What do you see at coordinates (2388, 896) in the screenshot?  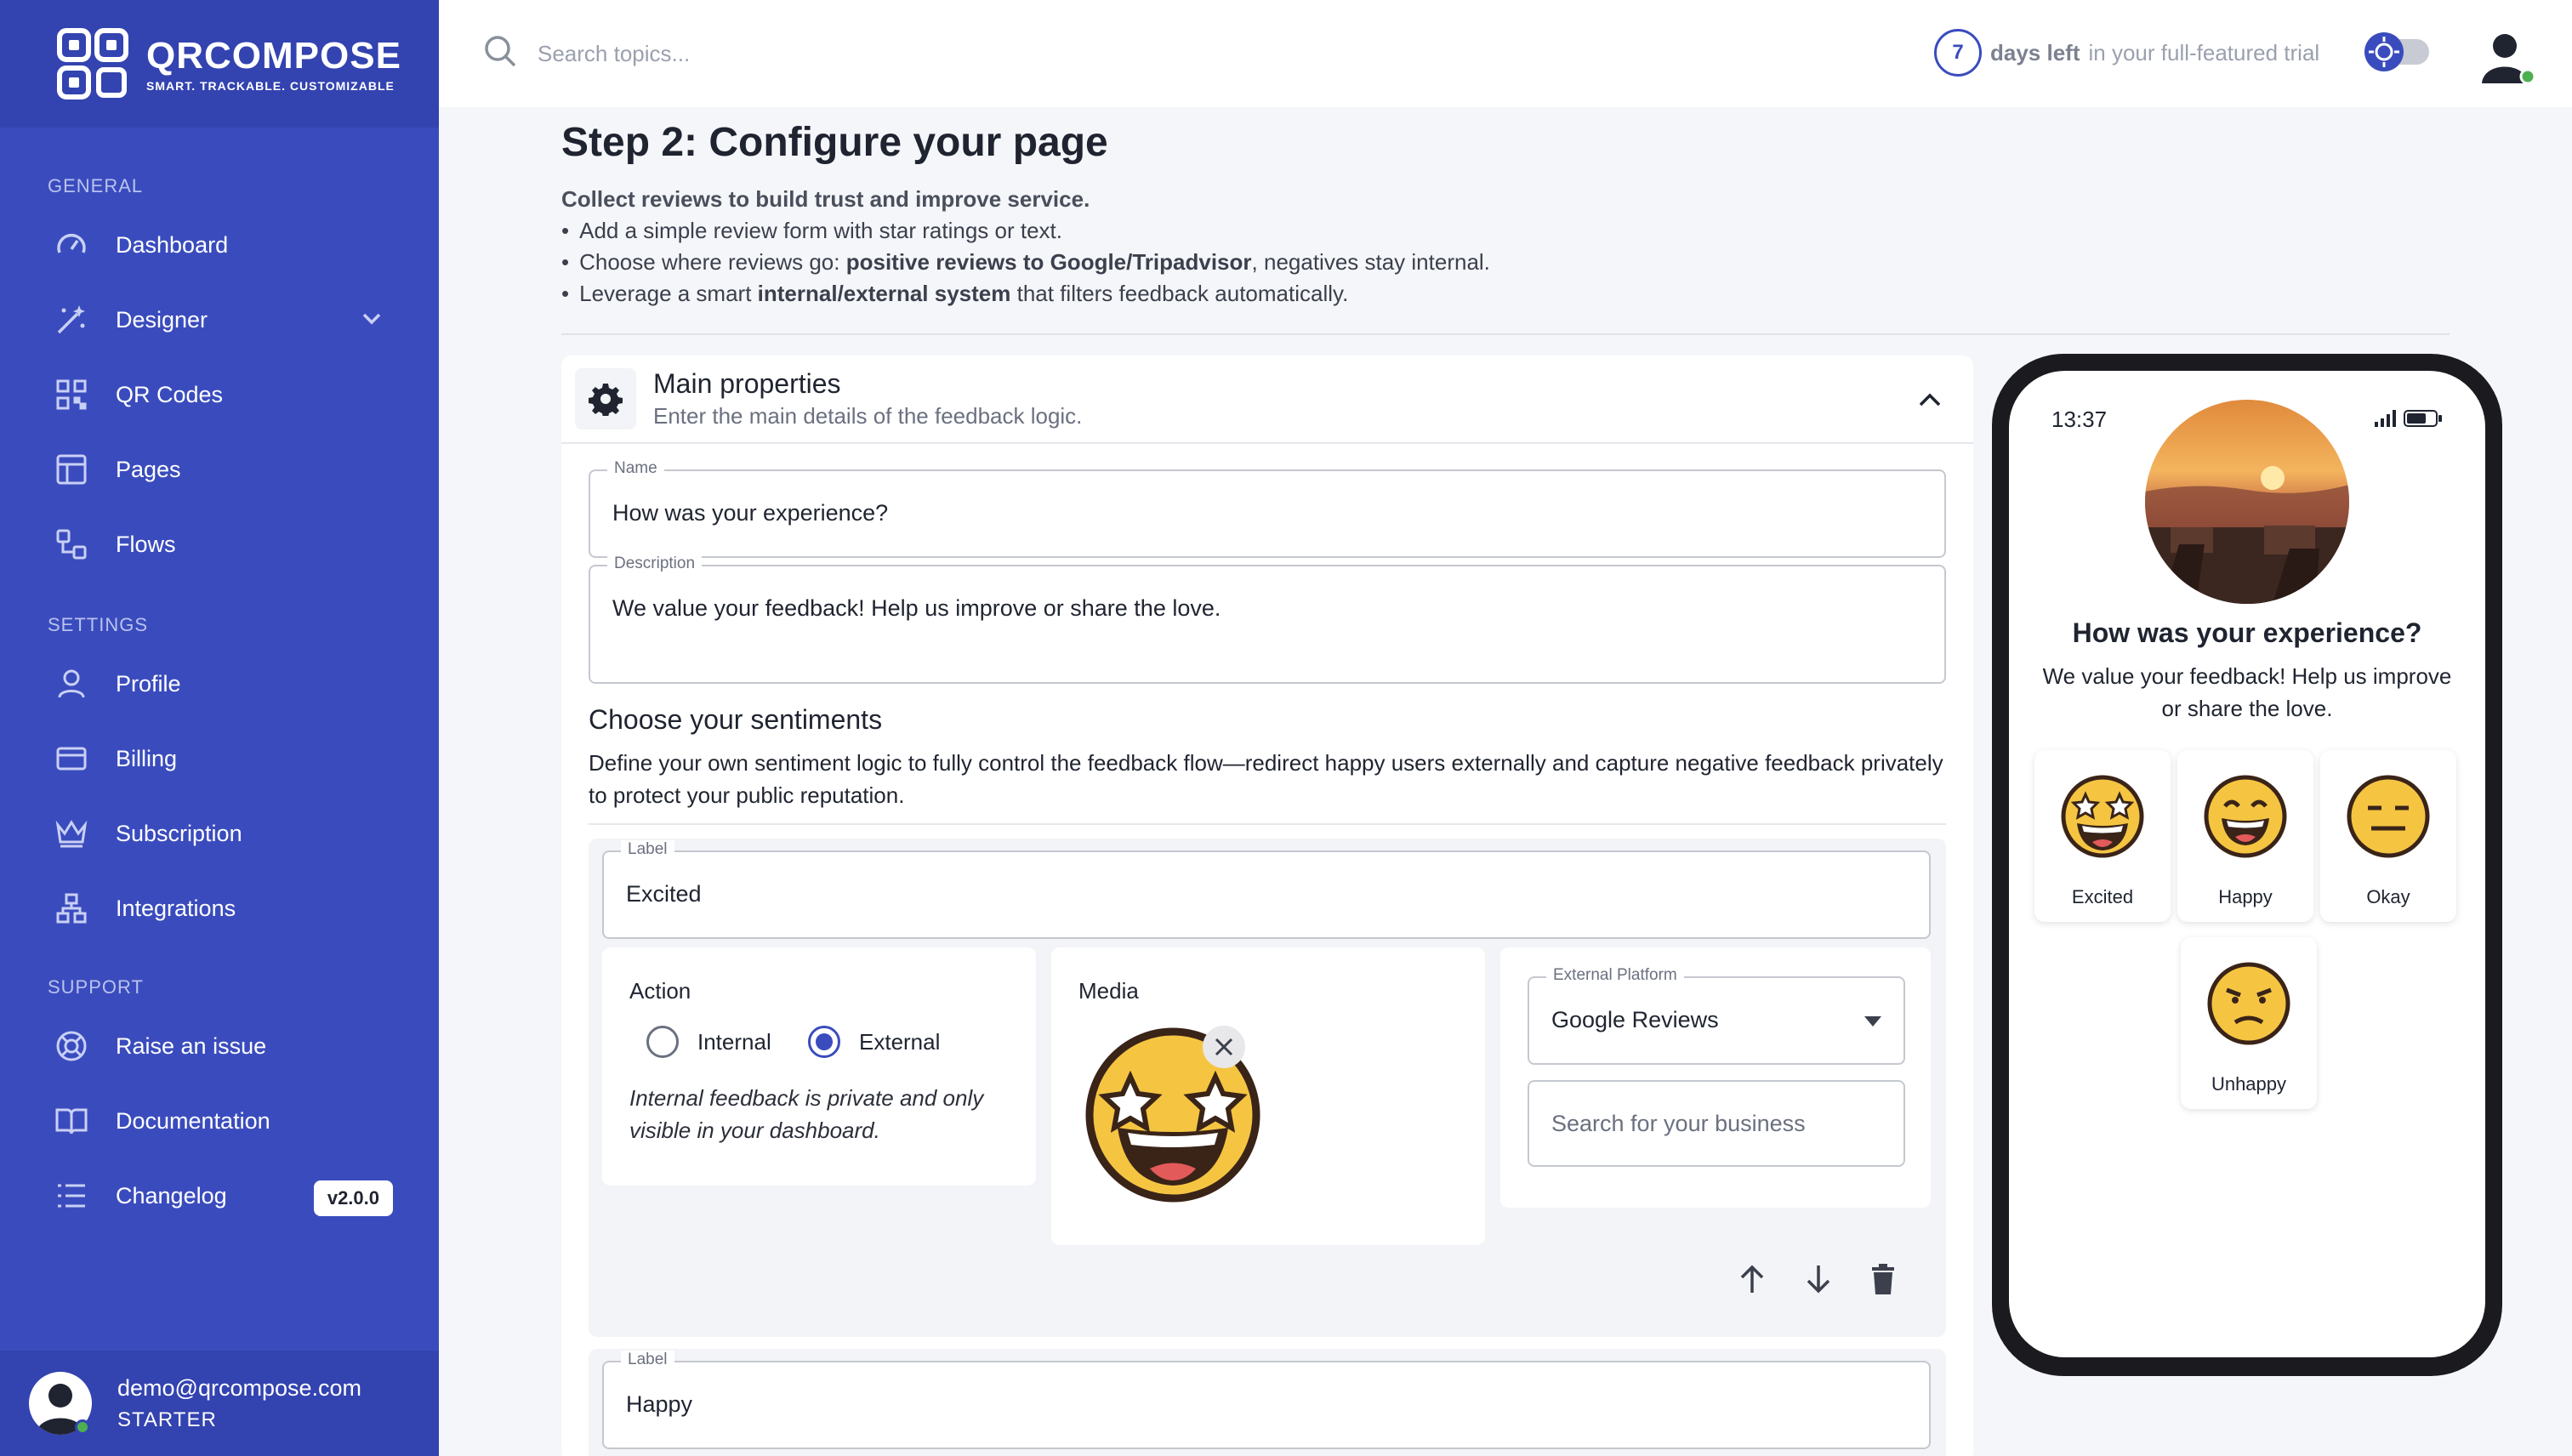 I see `option-label: Okay` at bounding box center [2388, 896].